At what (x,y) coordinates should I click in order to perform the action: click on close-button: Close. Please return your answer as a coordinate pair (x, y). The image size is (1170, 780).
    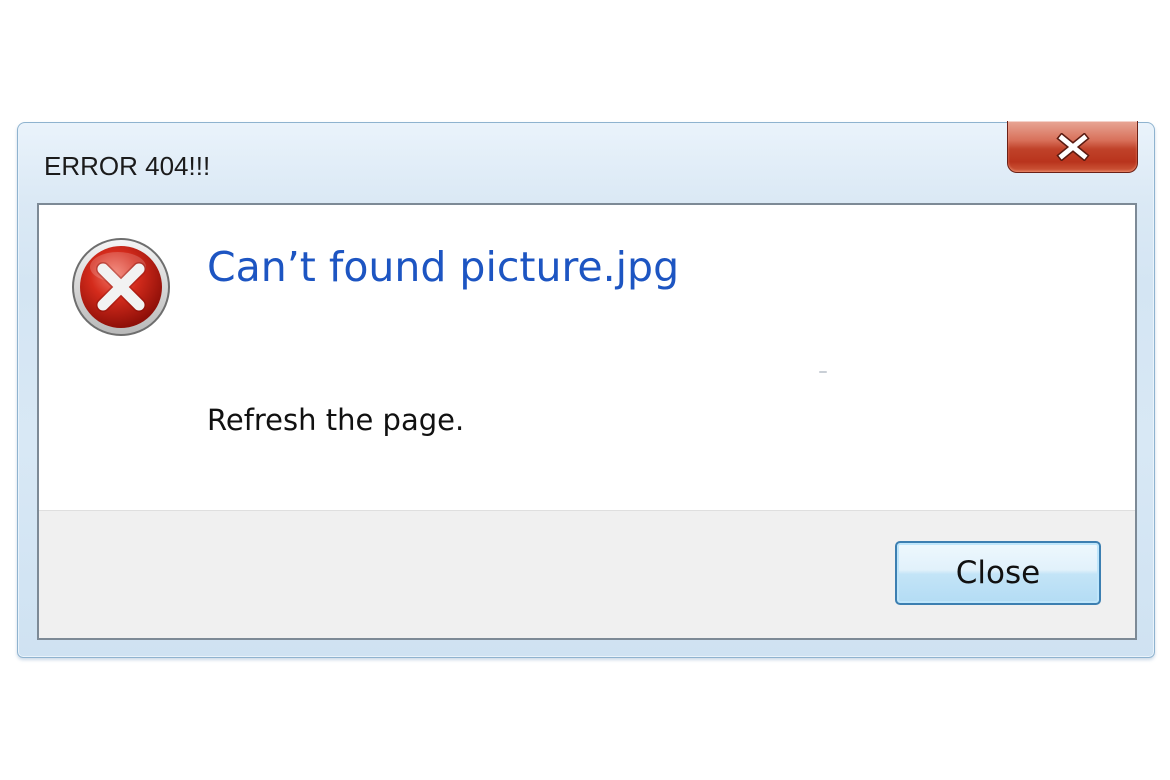
    Looking at the image, I should click on (998, 573).